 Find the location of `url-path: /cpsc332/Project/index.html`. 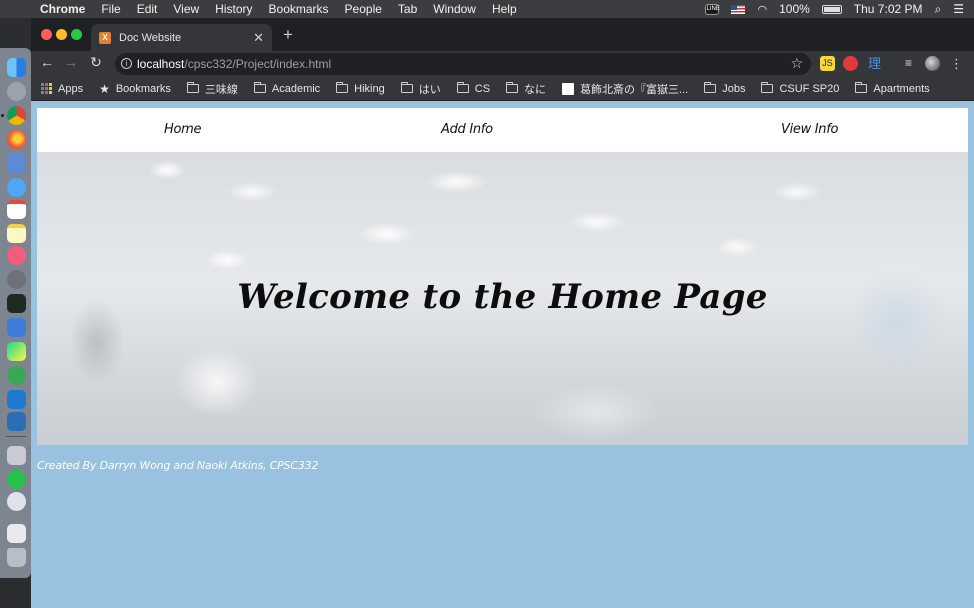

url-path: /cpsc332/Project/index.html is located at coordinates (258, 64).